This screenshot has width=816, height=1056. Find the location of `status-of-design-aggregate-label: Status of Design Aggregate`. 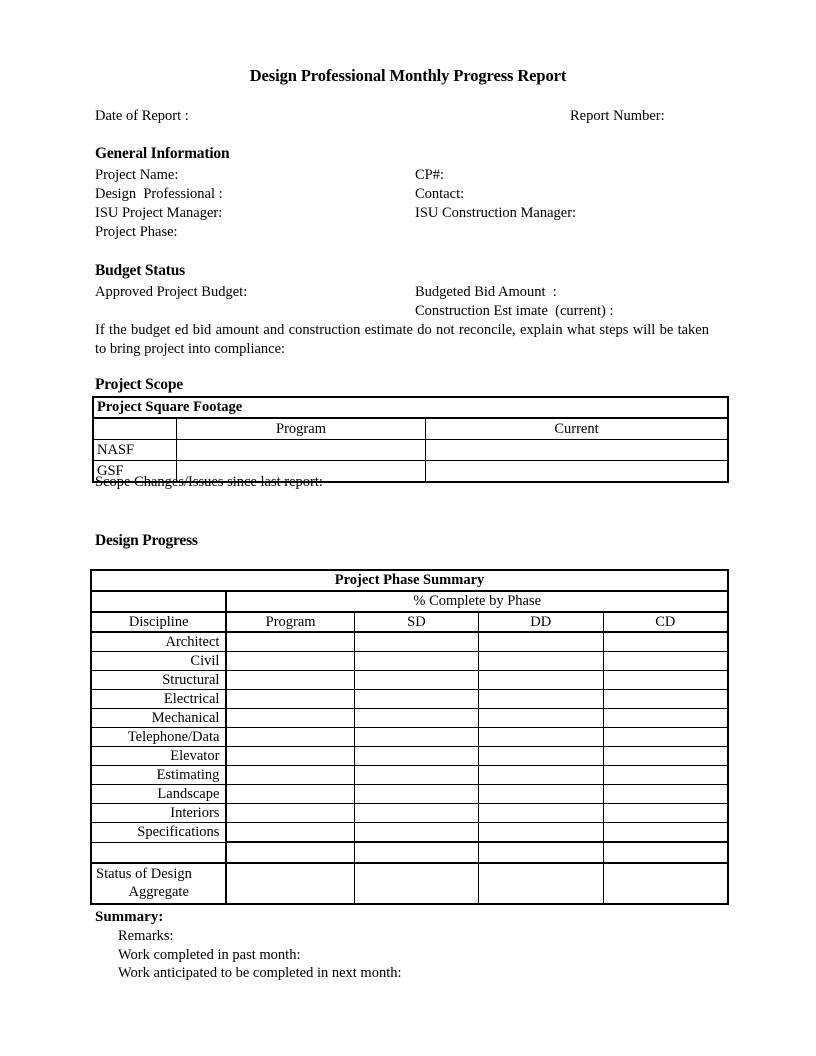

status-of-design-aggregate-label: Status of Design Aggregate is located at coordinates (159, 883).